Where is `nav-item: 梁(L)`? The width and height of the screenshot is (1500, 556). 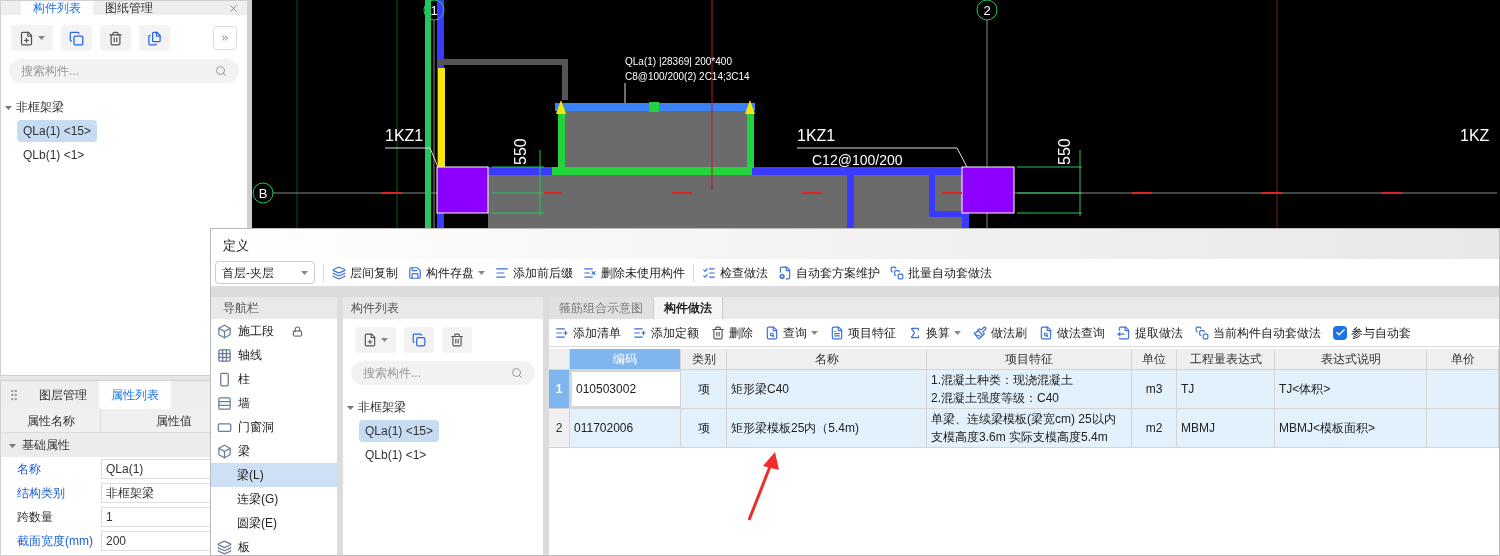 nav-item: 梁(L) is located at coordinates (274, 475).